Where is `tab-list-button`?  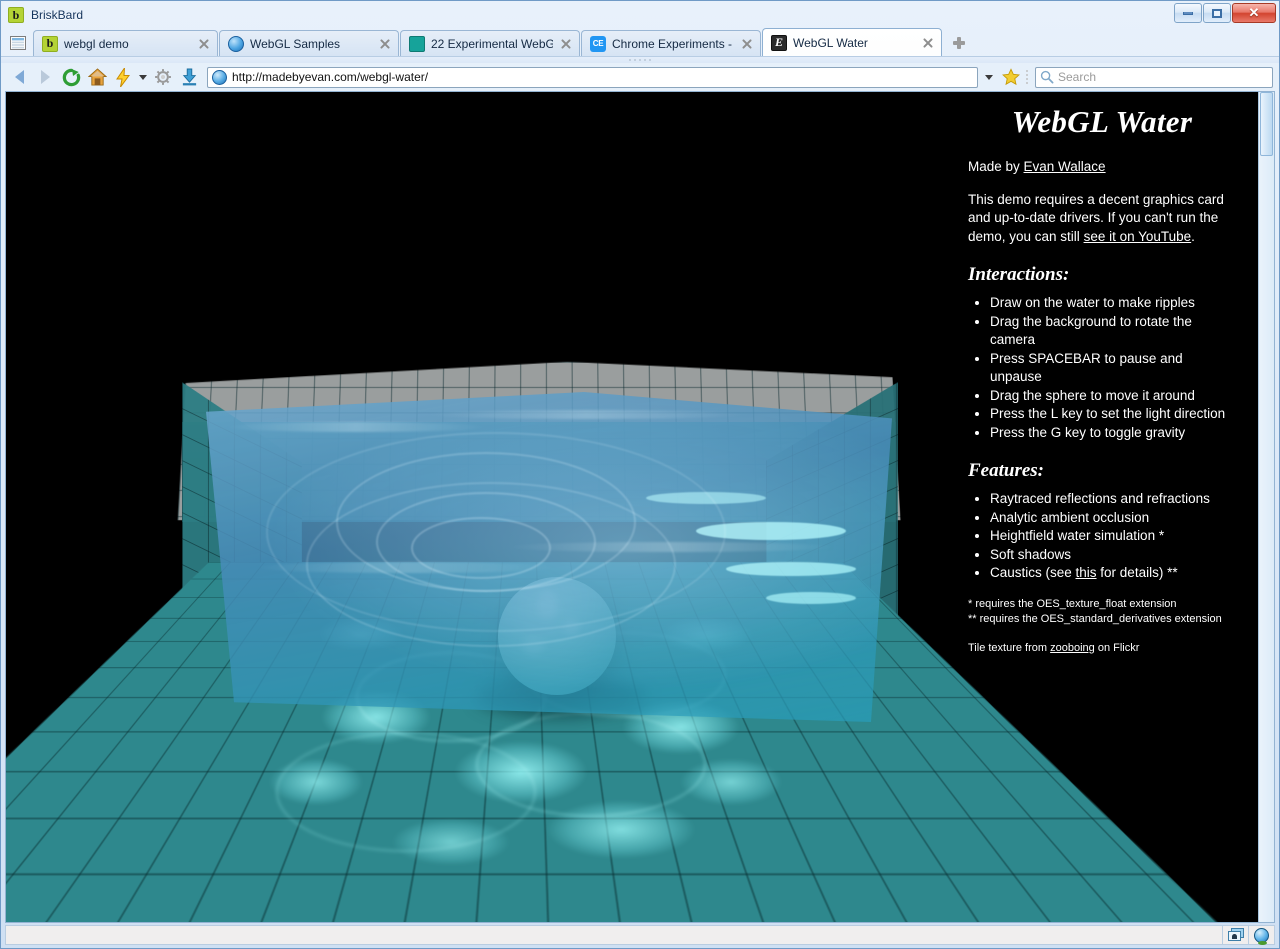 tab-list-button is located at coordinates (18, 43).